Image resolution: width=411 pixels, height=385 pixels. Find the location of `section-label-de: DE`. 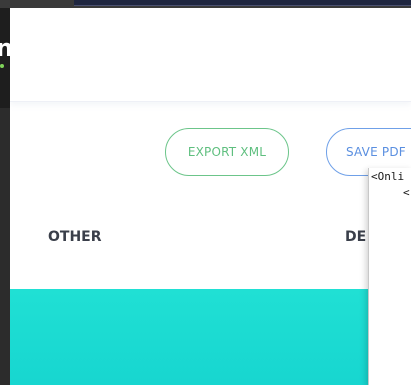

section-label-de: DE is located at coordinates (356, 237).